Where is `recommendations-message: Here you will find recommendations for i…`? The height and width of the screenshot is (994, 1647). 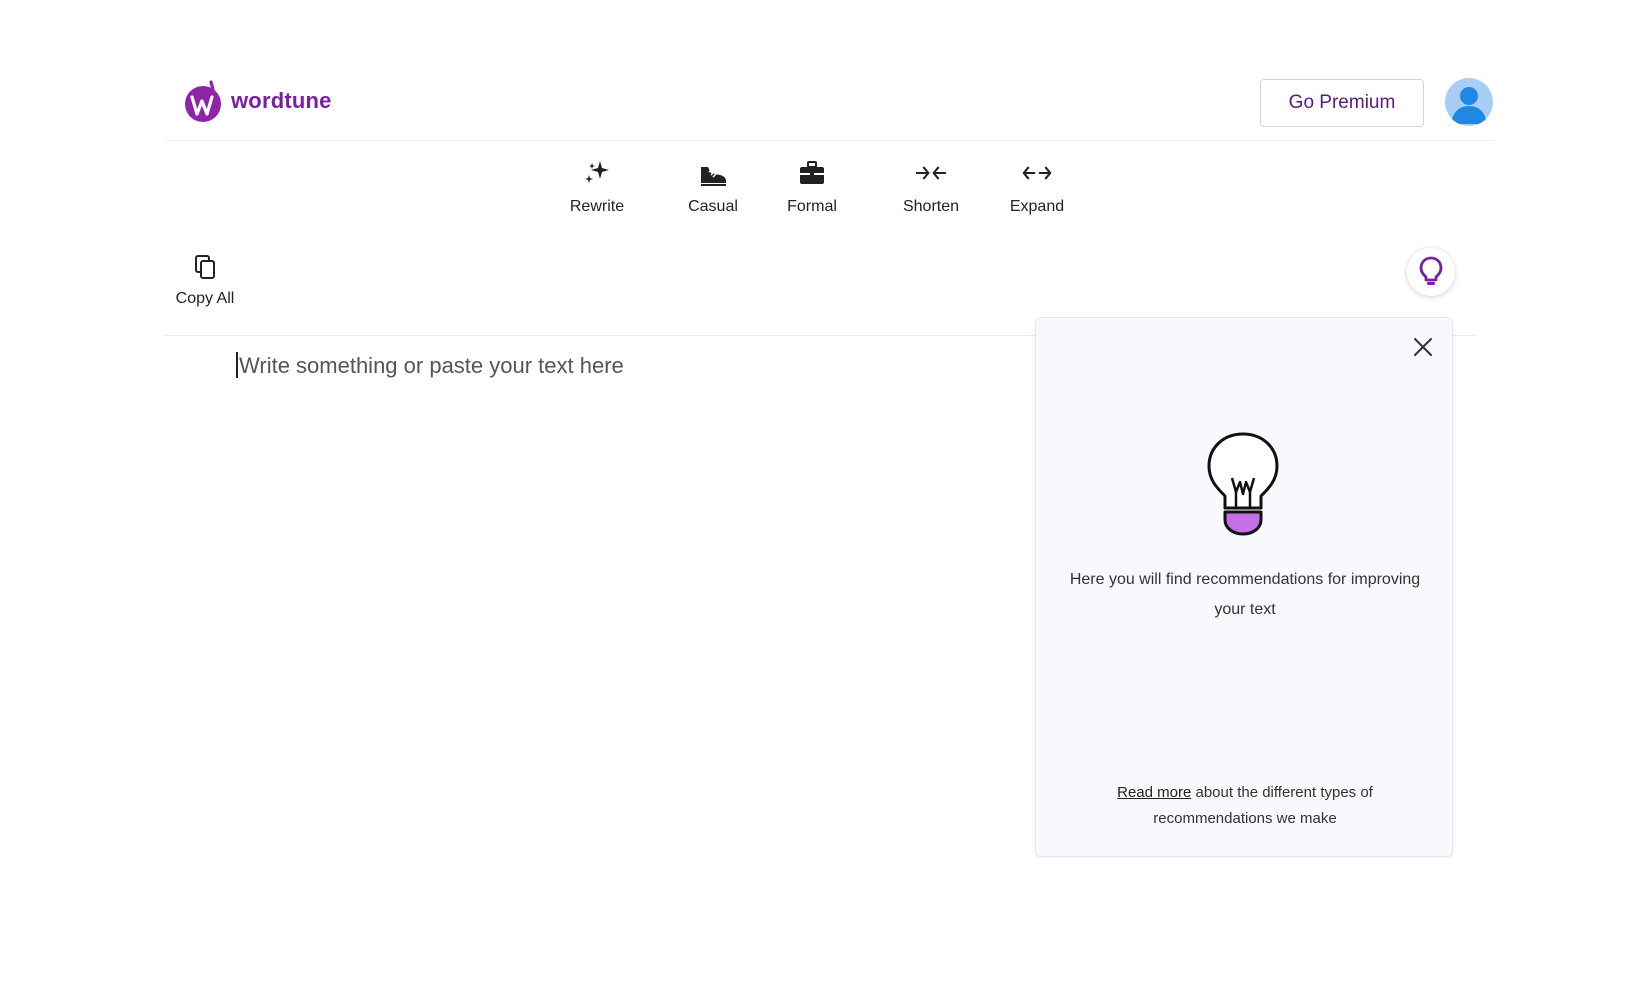
recommendations-message: Here you will find recommendations for i… is located at coordinates (1245, 594).